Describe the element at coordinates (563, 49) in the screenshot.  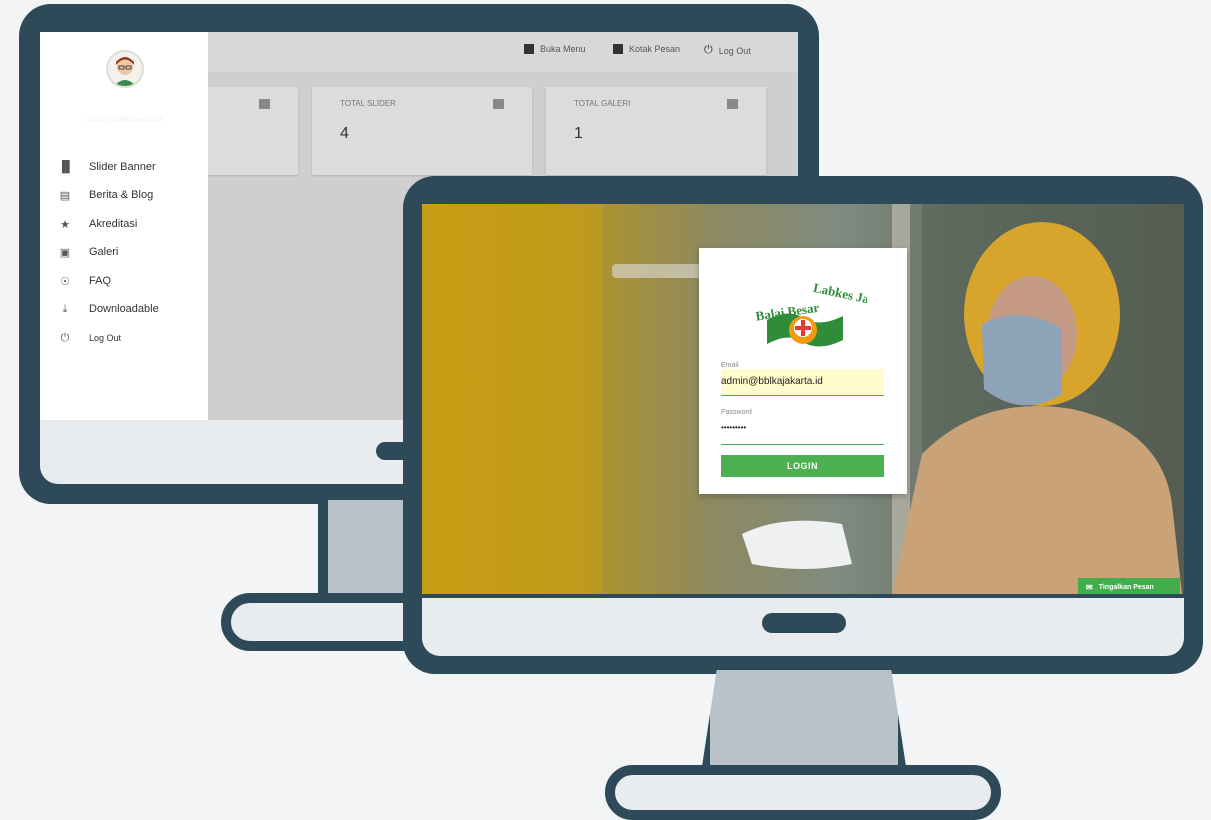
I see `buka-menu-label: Buka Menu` at that location.